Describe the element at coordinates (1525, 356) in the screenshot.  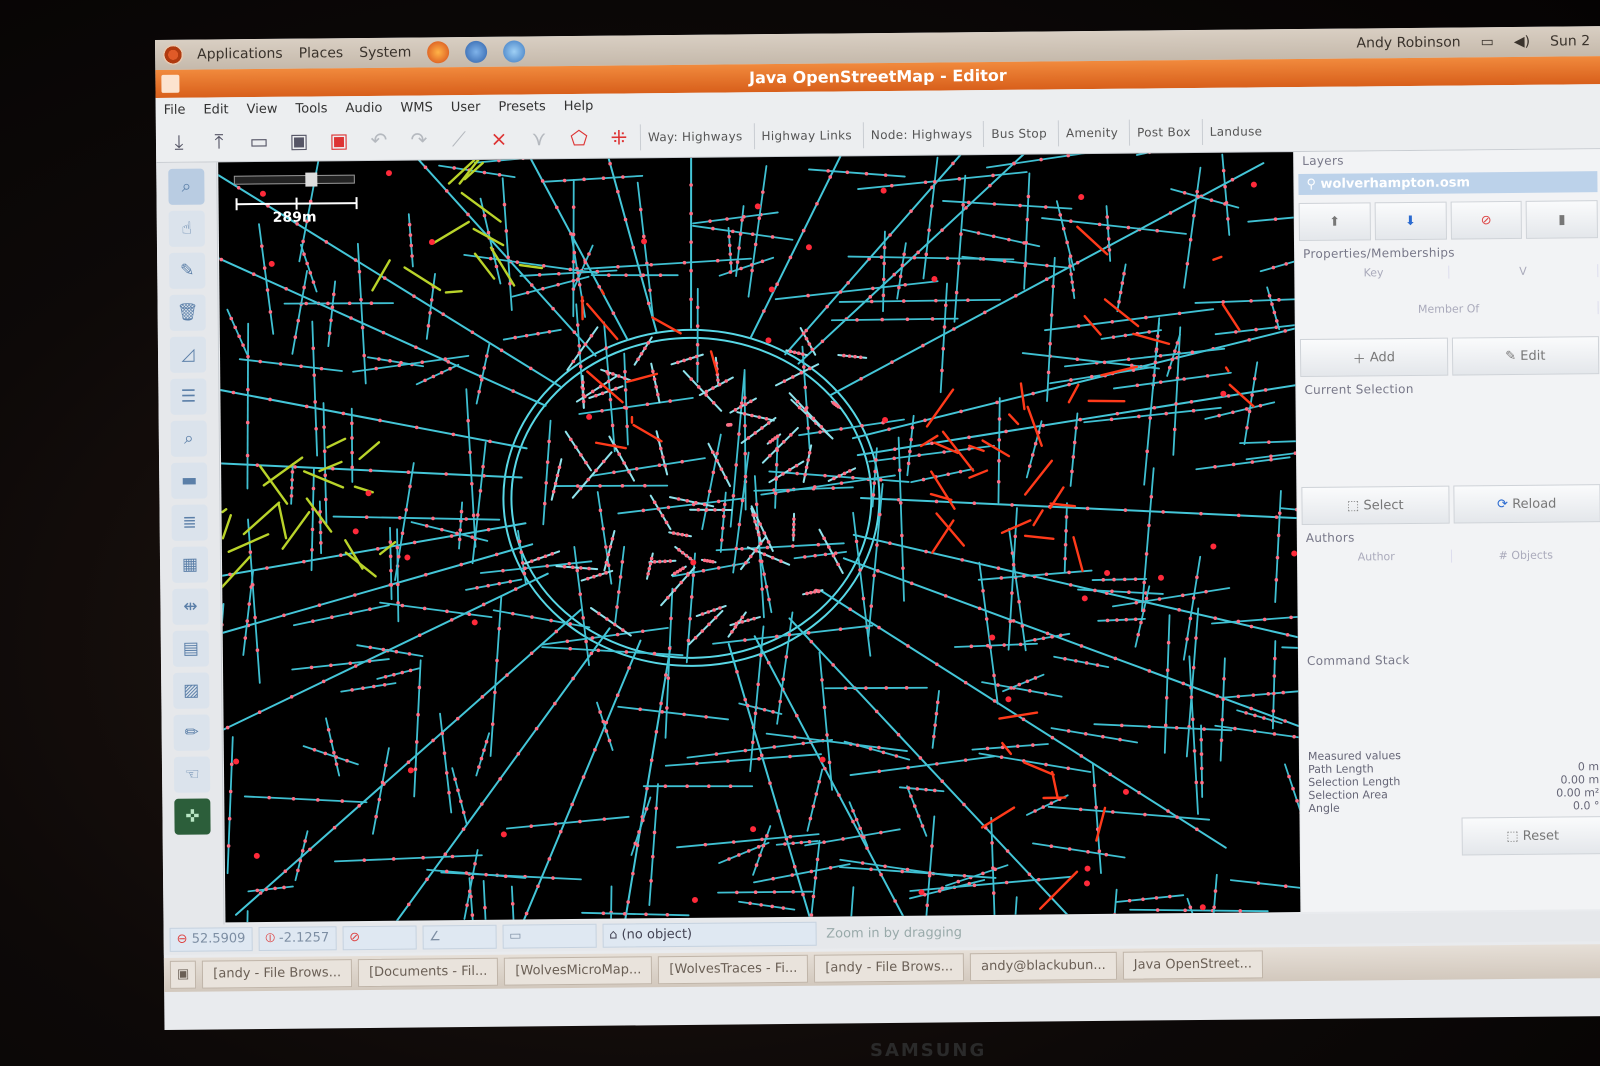
I see `edit-button: ✎ Edit` at that location.